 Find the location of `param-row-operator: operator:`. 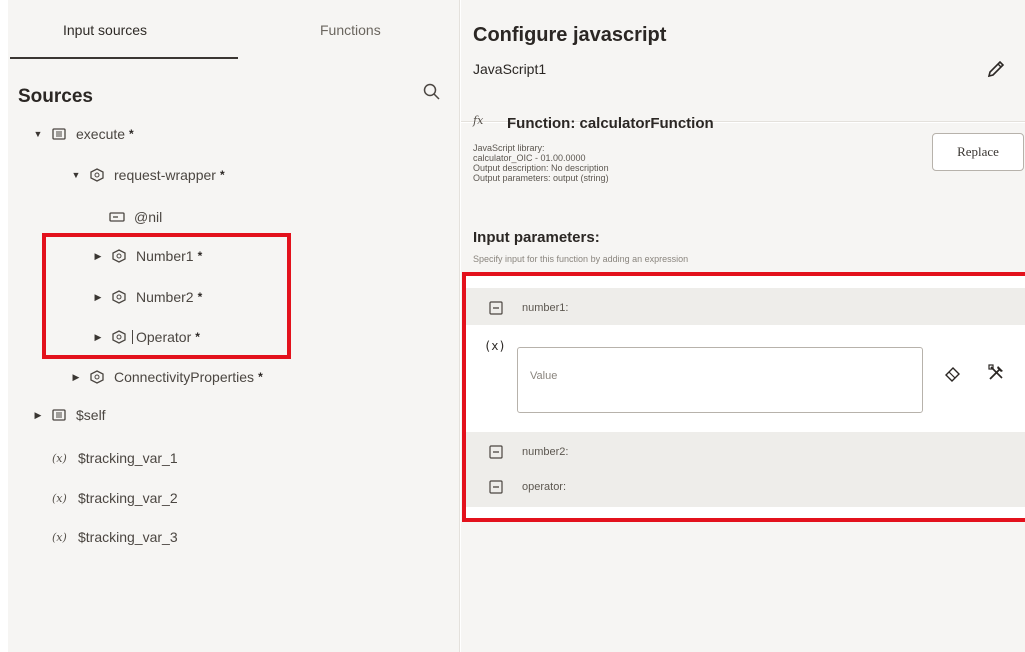

param-row-operator: operator: is located at coordinates (745, 487).